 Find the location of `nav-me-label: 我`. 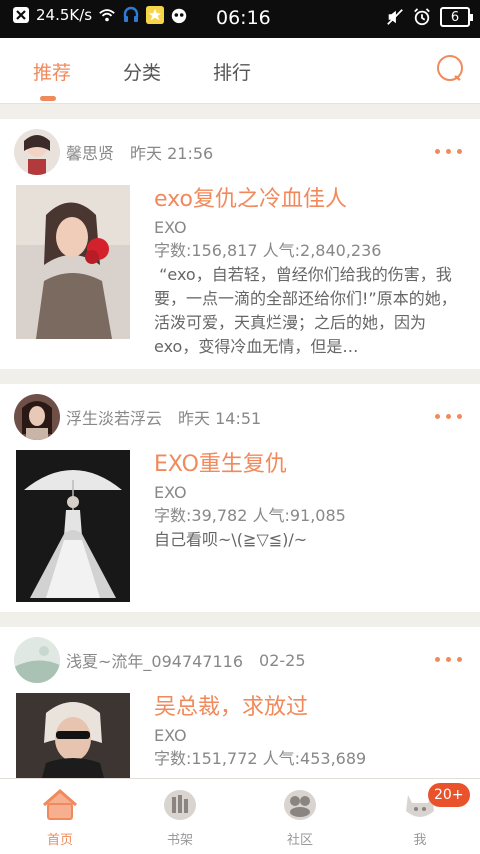

nav-me-label: 我 is located at coordinates (420, 840).